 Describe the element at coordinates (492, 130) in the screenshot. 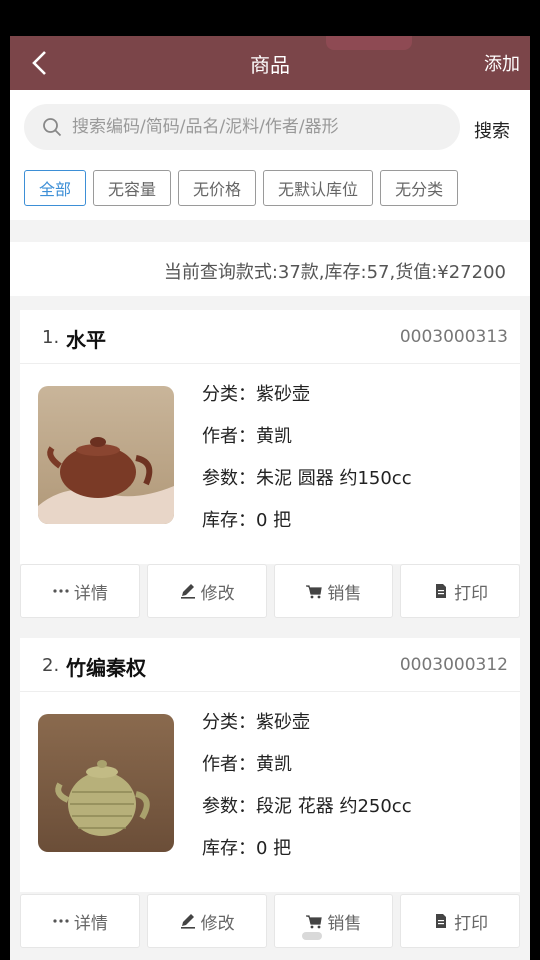

I see `search-button: 搜索` at that location.